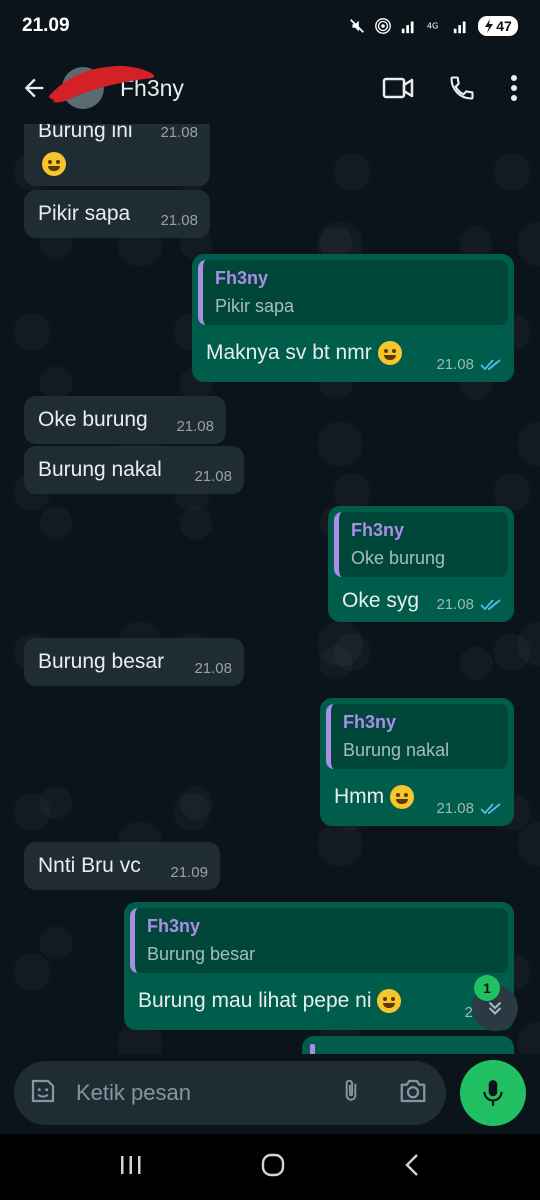 This screenshot has height=1200, width=540. Describe the element at coordinates (84, 213) in the screenshot. I see `message-text: Pikir sapa` at that location.